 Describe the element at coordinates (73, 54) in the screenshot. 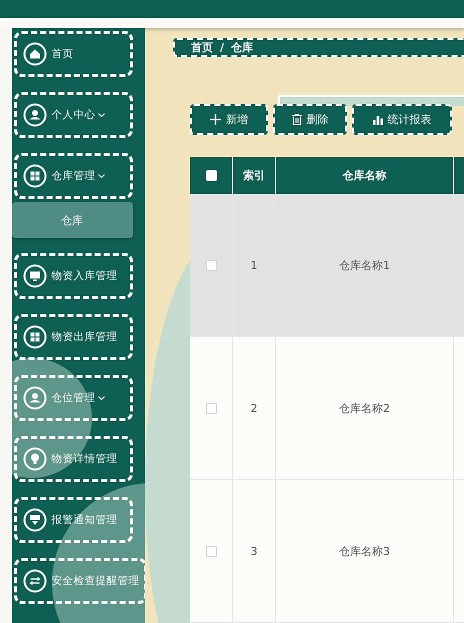

I see `sidebar-item: 首页` at that location.